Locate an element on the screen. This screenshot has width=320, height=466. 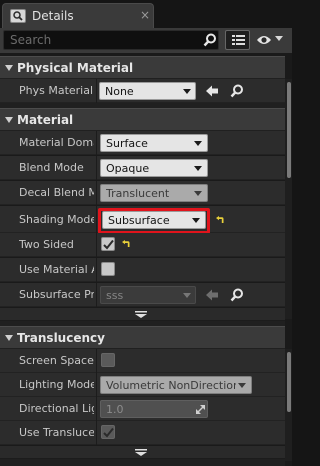
tab-title: Details is located at coordinates (53, 16).